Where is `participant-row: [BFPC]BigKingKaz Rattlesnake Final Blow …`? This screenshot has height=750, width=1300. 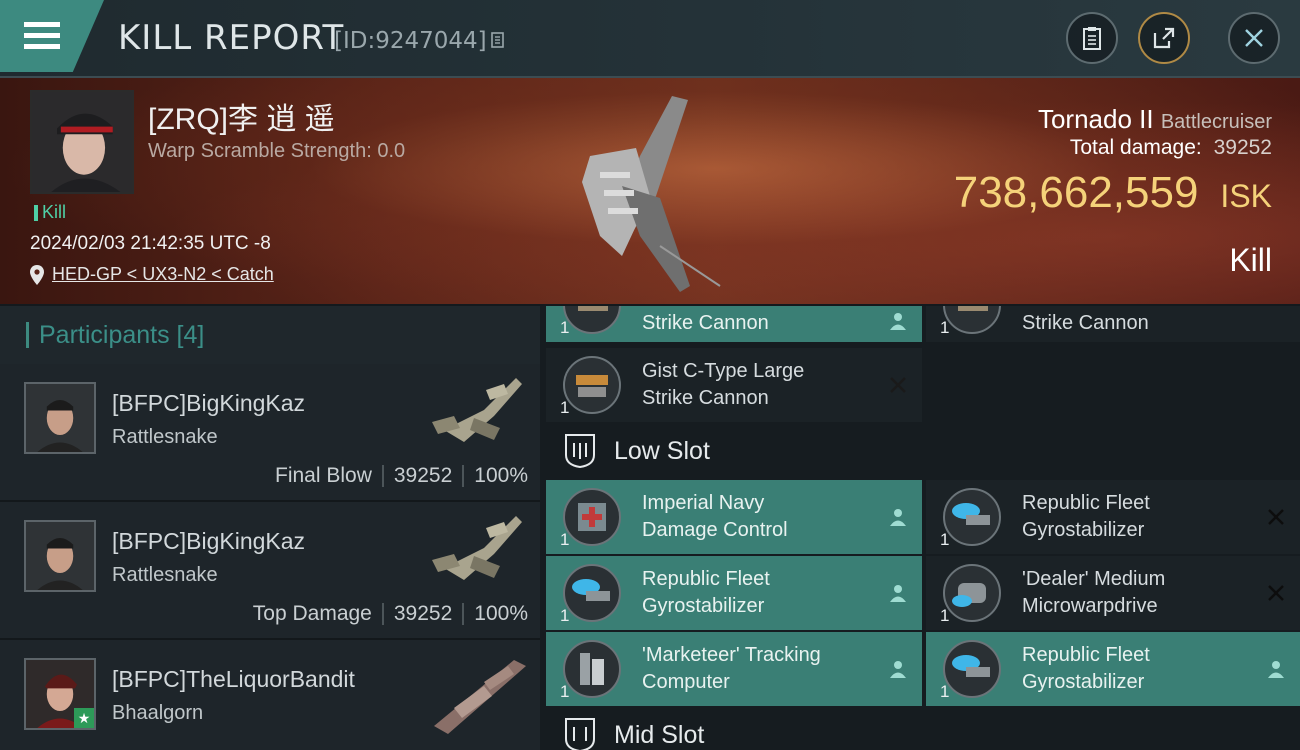 participant-row: [BFPC]BigKingKaz Rattlesnake Final Blow … is located at coordinates (270, 433).